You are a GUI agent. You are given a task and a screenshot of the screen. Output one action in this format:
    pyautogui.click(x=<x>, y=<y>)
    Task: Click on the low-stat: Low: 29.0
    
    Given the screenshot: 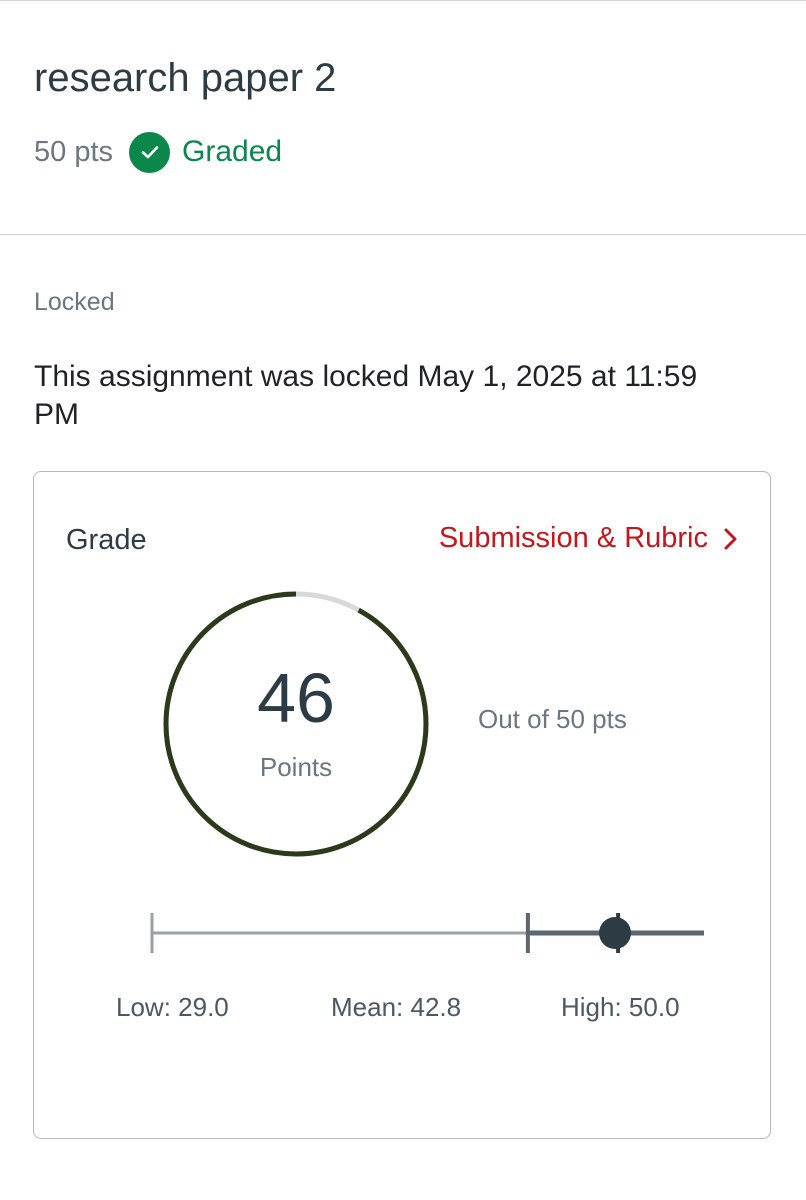 What is the action you would take?
    pyautogui.click(x=172, y=1007)
    